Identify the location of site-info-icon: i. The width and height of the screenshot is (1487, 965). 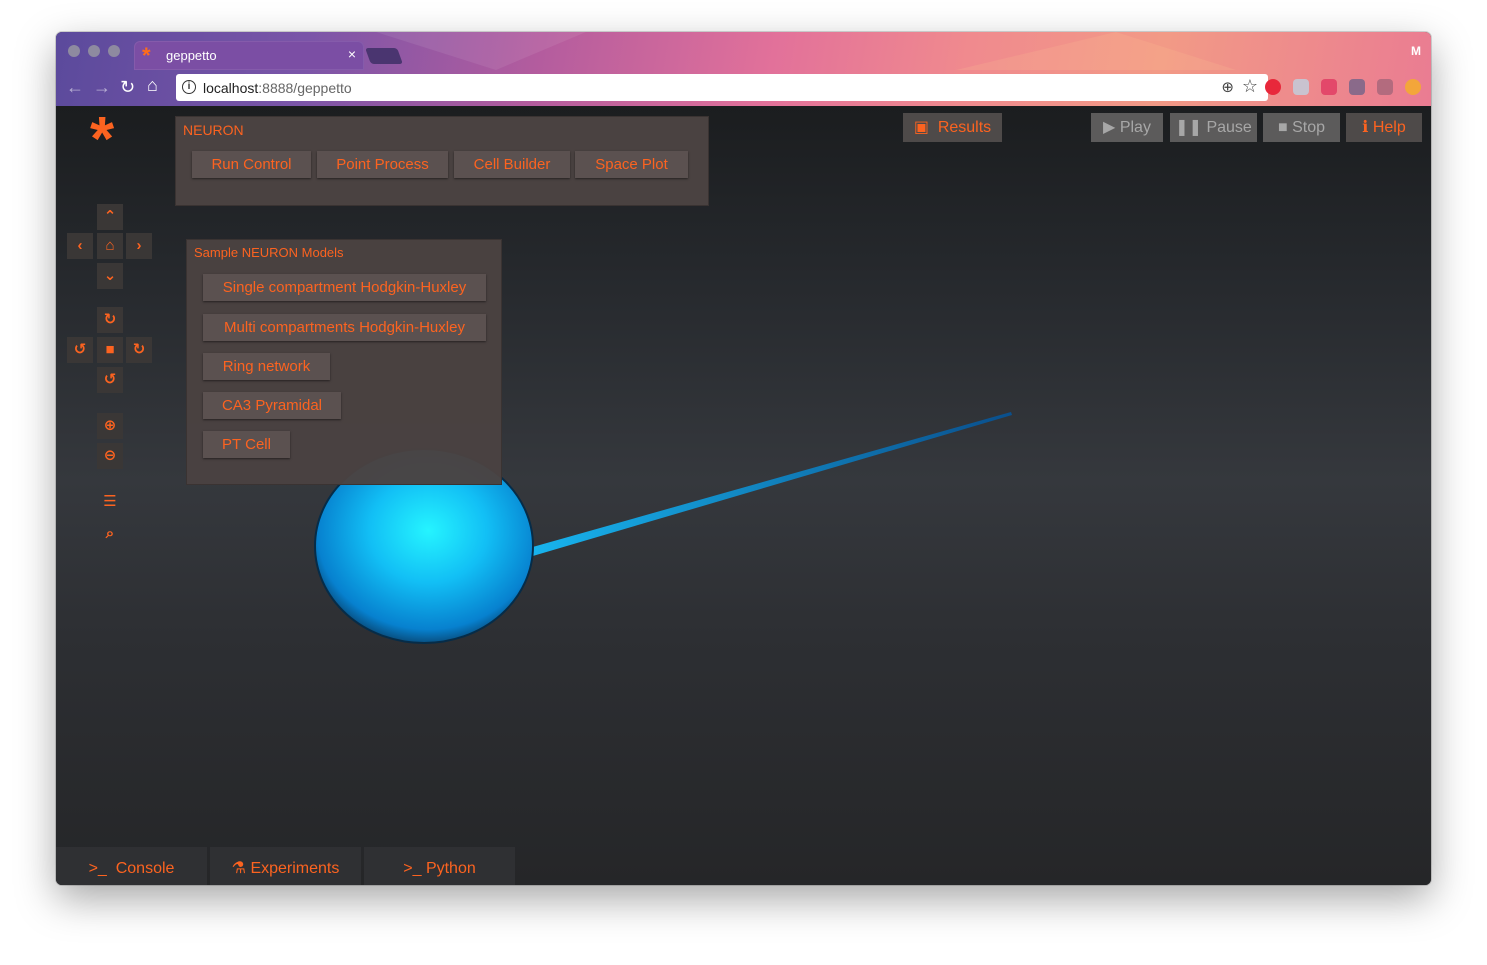
(189, 87).